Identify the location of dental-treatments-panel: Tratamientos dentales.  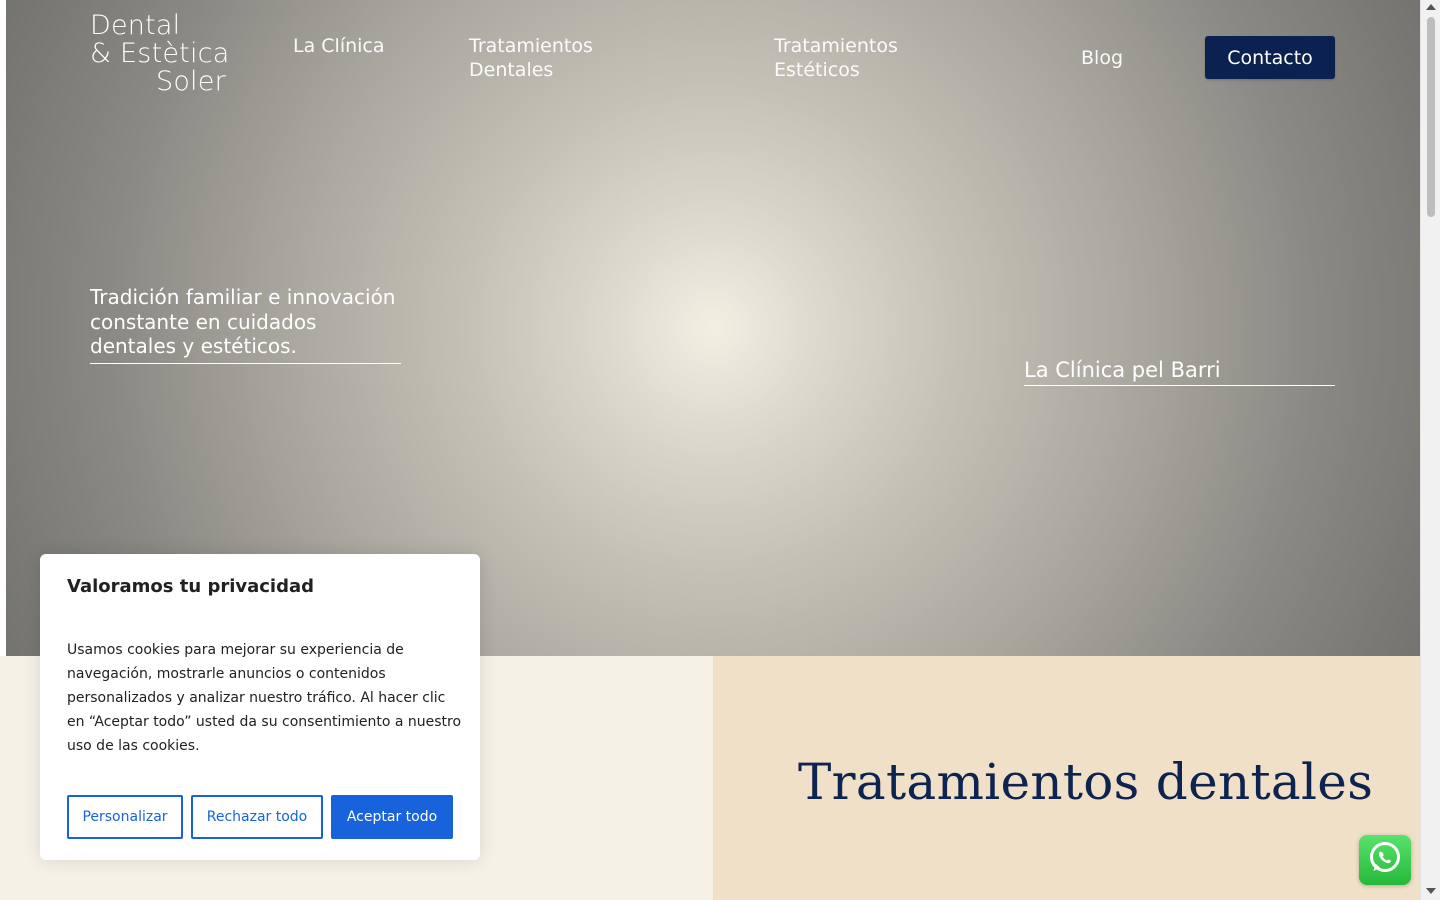
(1066, 778).